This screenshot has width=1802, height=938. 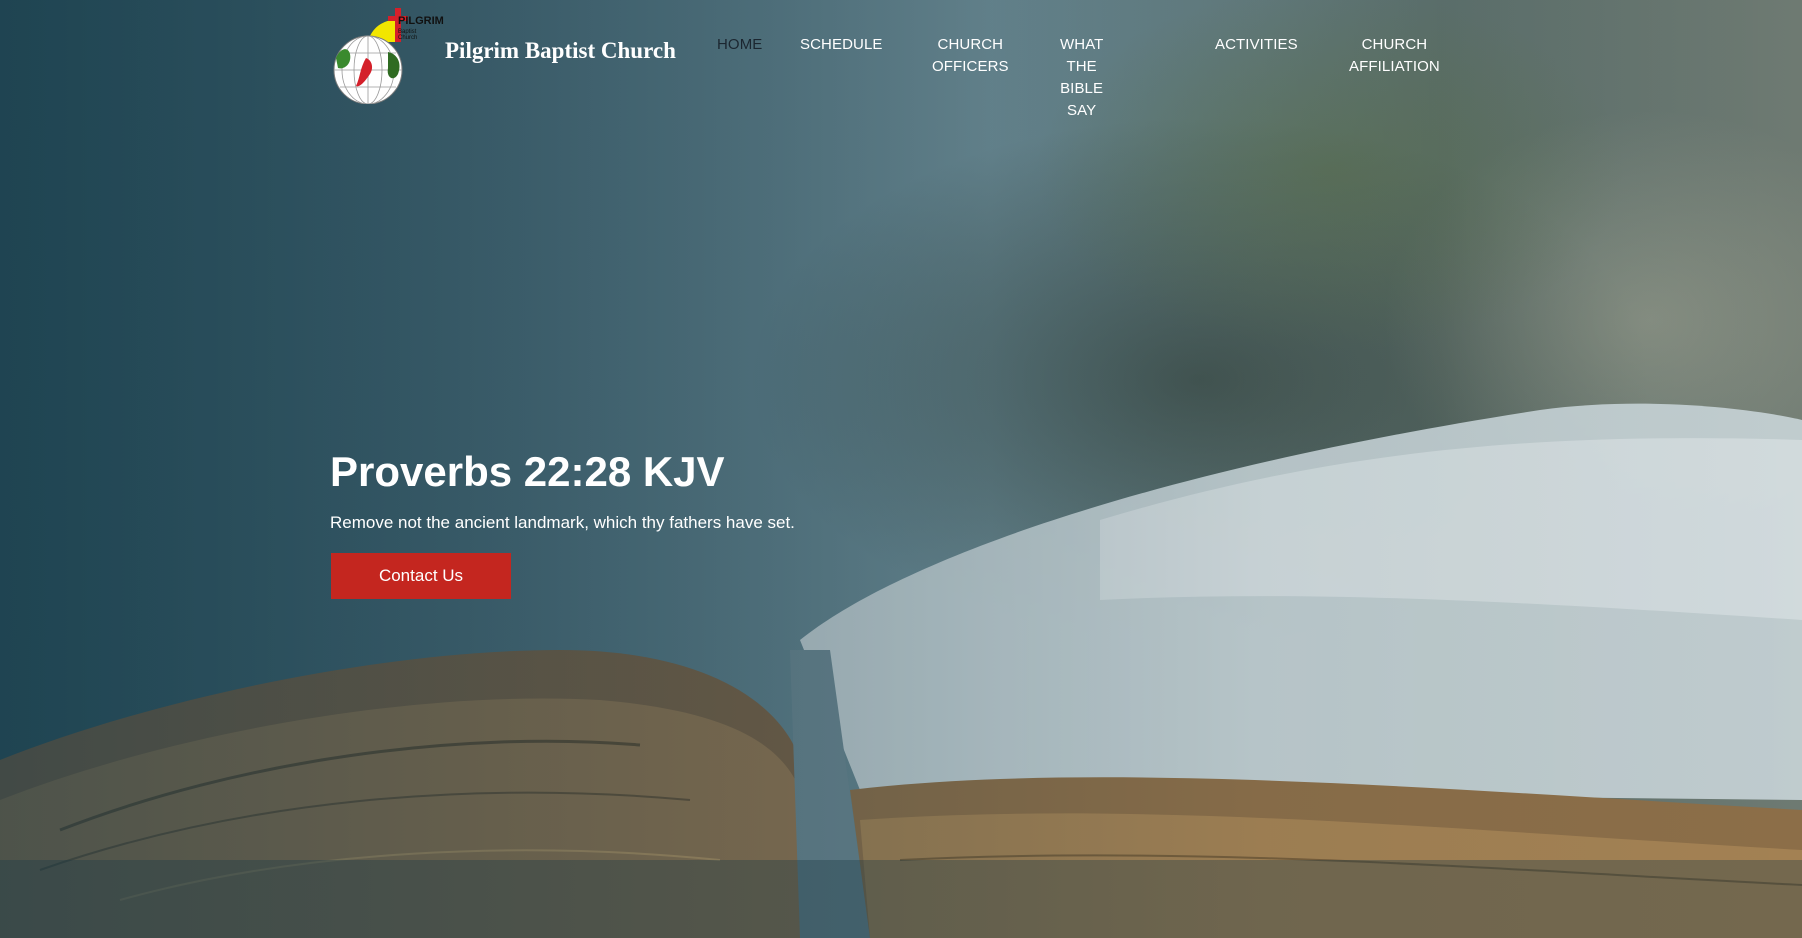 I want to click on nav-church-officers: CHURCH OFFICERS, so click(x=970, y=56).